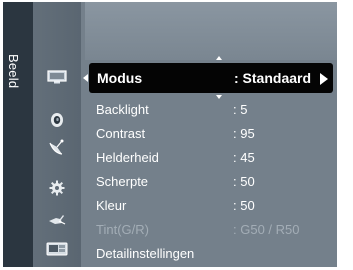 This screenshot has height=270, width=353. Describe the element at coordinates (57, 77) in the screenshot. I see `screen-icon` at that location.